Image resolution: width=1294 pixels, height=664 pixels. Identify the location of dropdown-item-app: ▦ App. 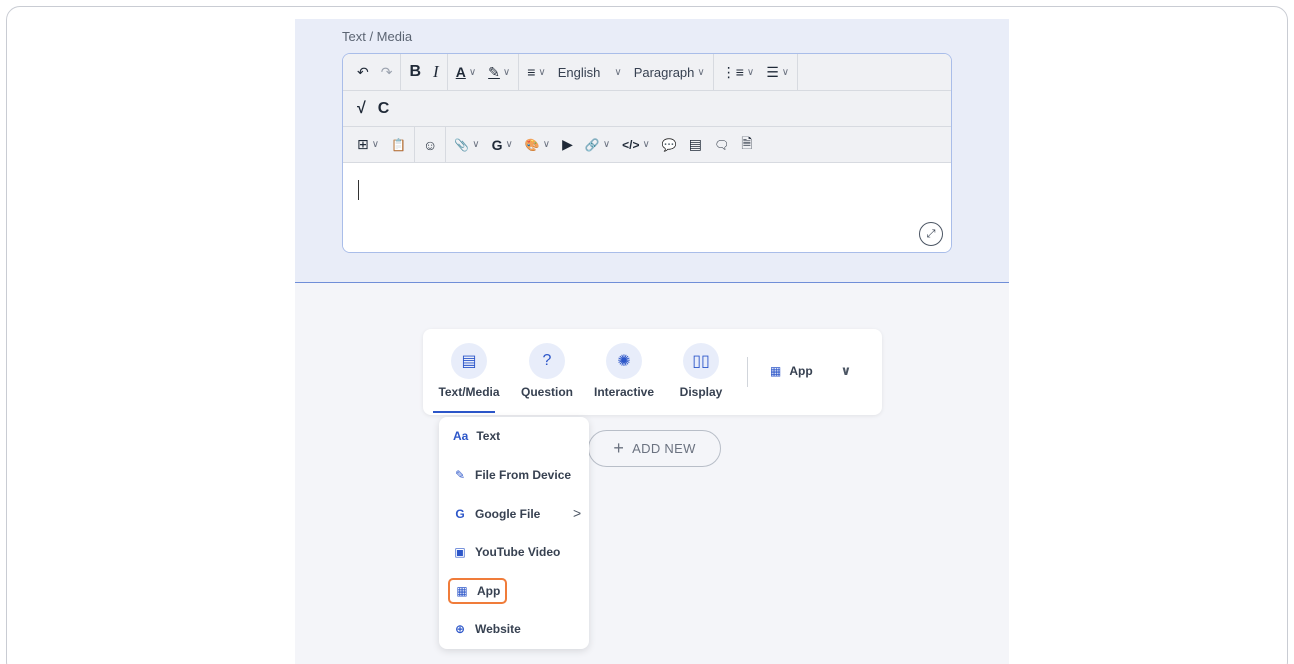
(478, 591).